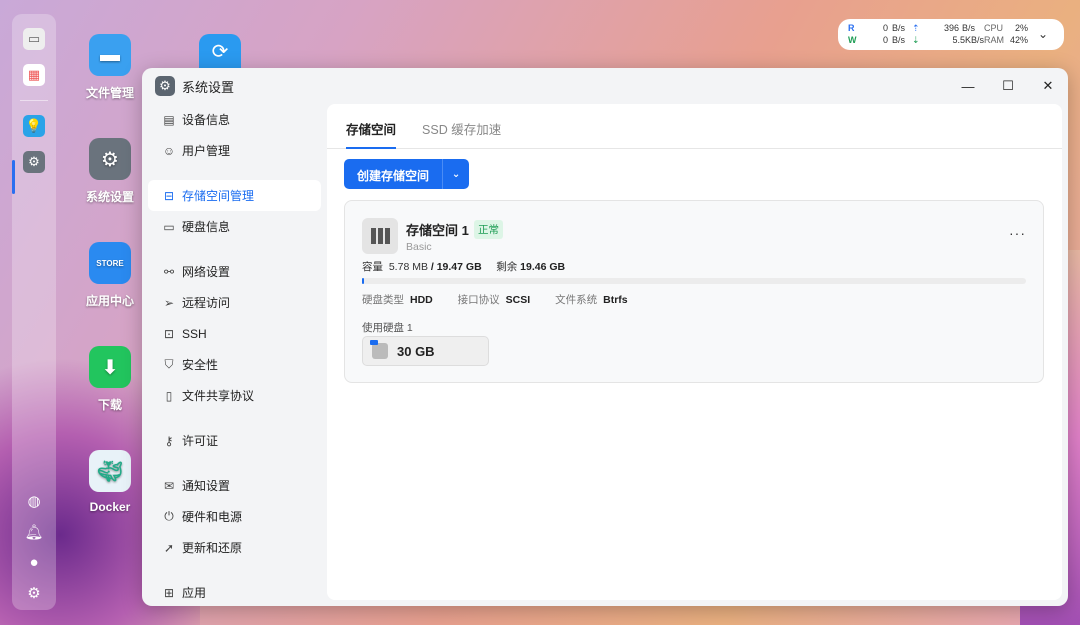 The image size is (1080, 625). What do you see at coordinates (109, 93) in the screenshot?
I see `desktop-icon-label: 文件管理` at bounding box center [109, 93].